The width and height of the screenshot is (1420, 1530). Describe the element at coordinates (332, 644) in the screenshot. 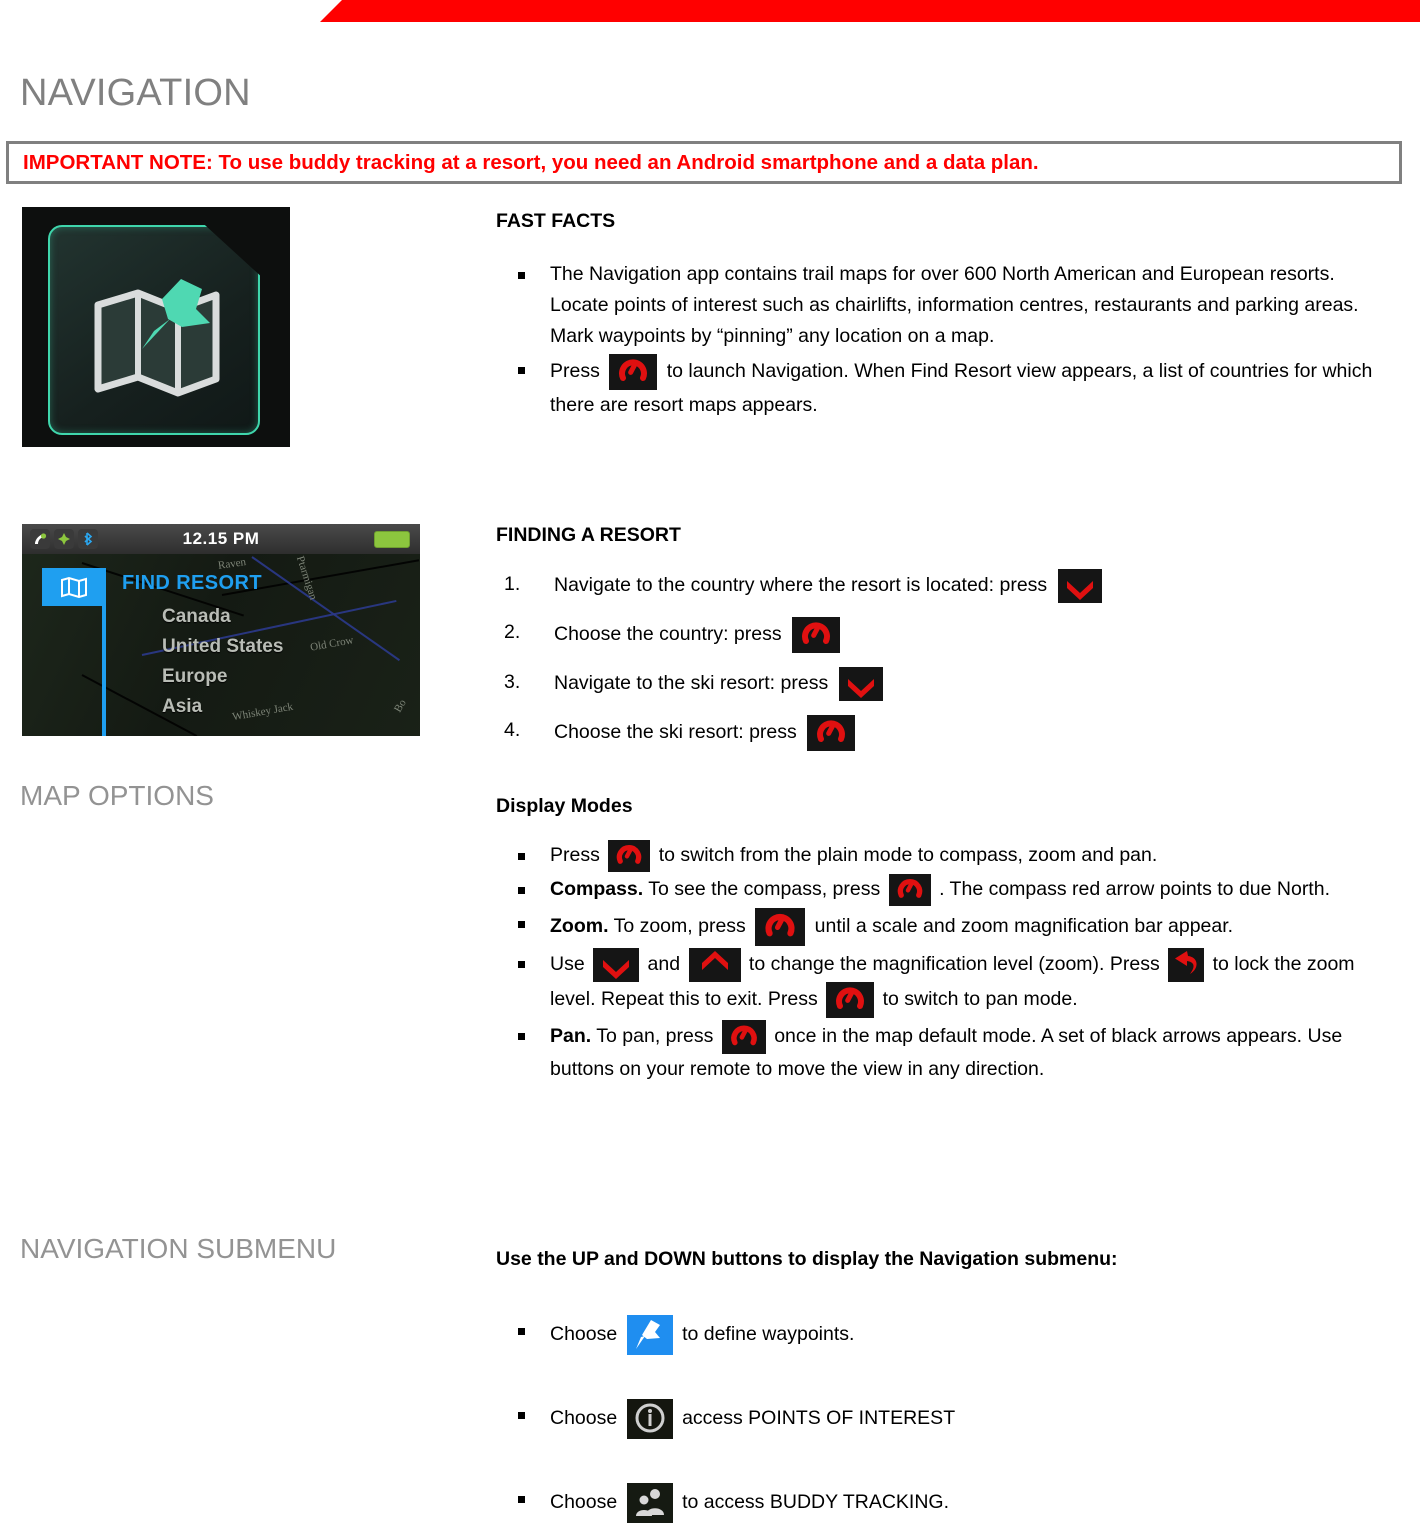

I see `map-label: Old Crow` at that location.